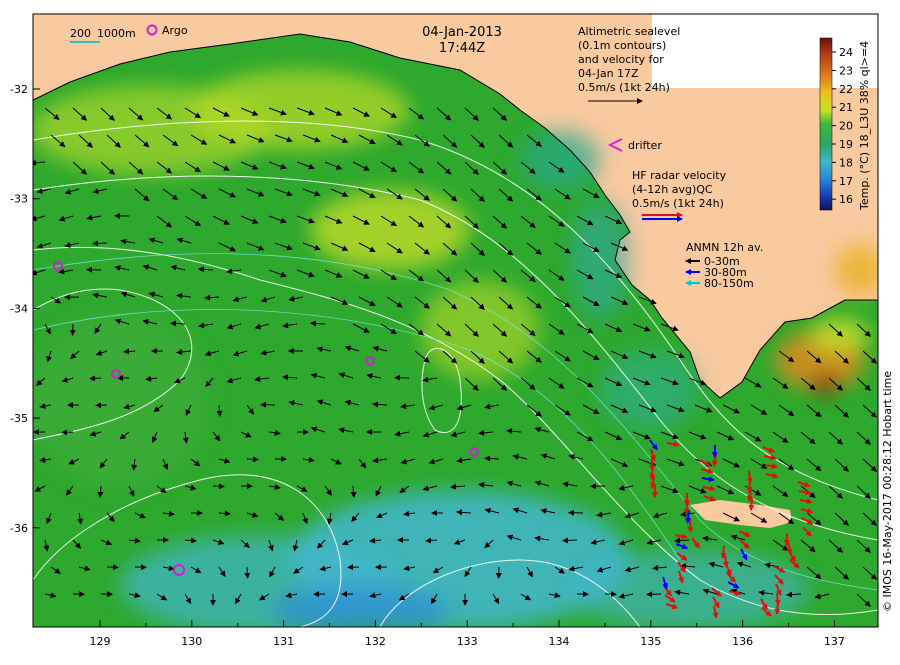  Describe the element at coordinates (846, 181) in the screenshot. I see `colorbar-tick-label: 17` at that location.